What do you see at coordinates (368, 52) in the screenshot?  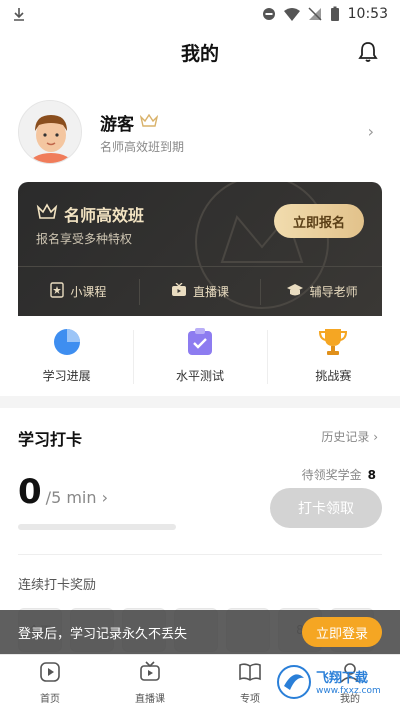 I see `bell-icon` at bounding box center [368, 52].